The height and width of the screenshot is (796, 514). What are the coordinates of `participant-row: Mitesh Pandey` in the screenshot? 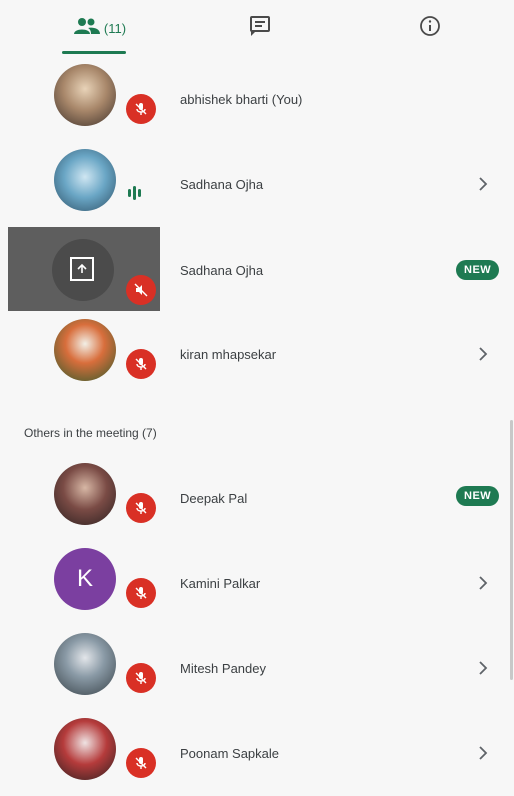 It's located at (257, 668).